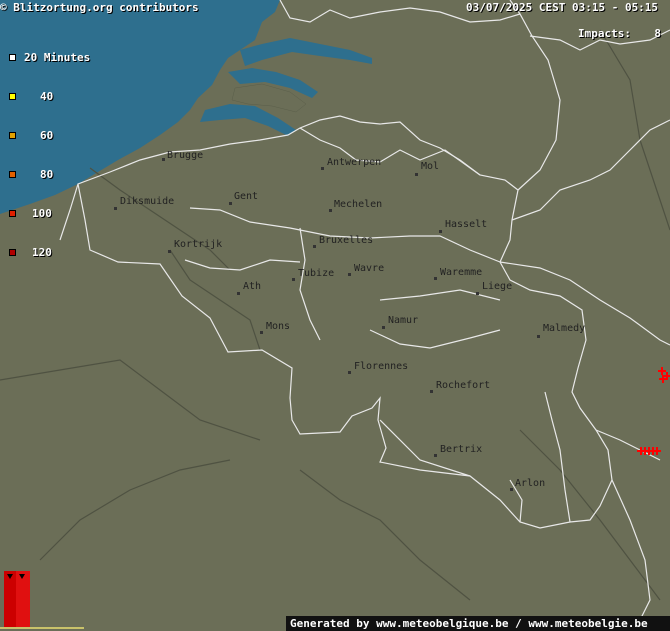 This screenshot has height=631, width=670. Describe the element at coordinates (278, 326) in the screenshot. I see `city-label: Mons` at that location.